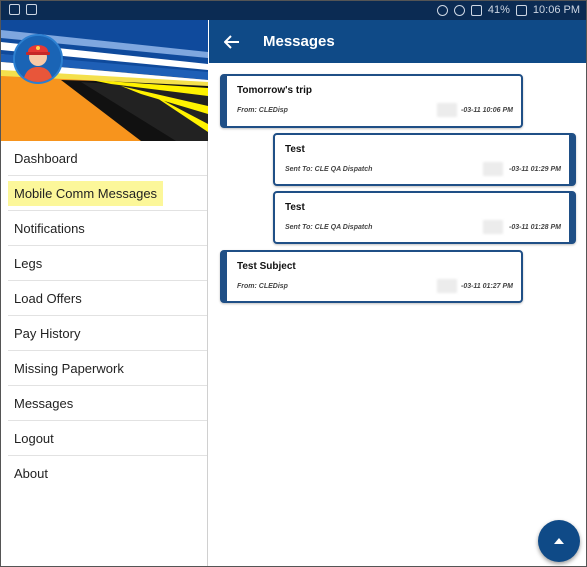 Image resolution: width=587 pixels, height=567 pixels. Describe the element at coordinates (107, 228) in the screenshot. I see `menu-item-notifications: Notifications` at that location.